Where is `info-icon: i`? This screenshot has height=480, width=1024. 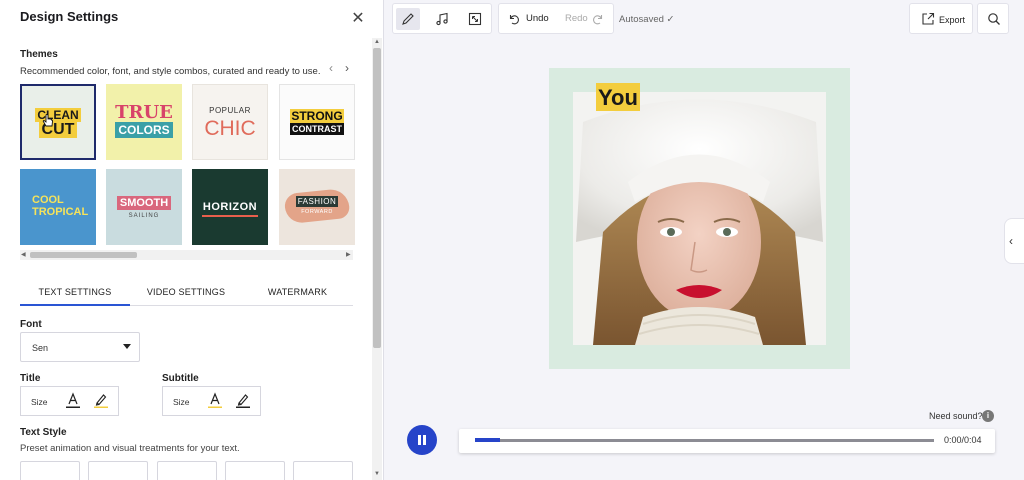
info-icon: i is located at coordinates (988, 416).